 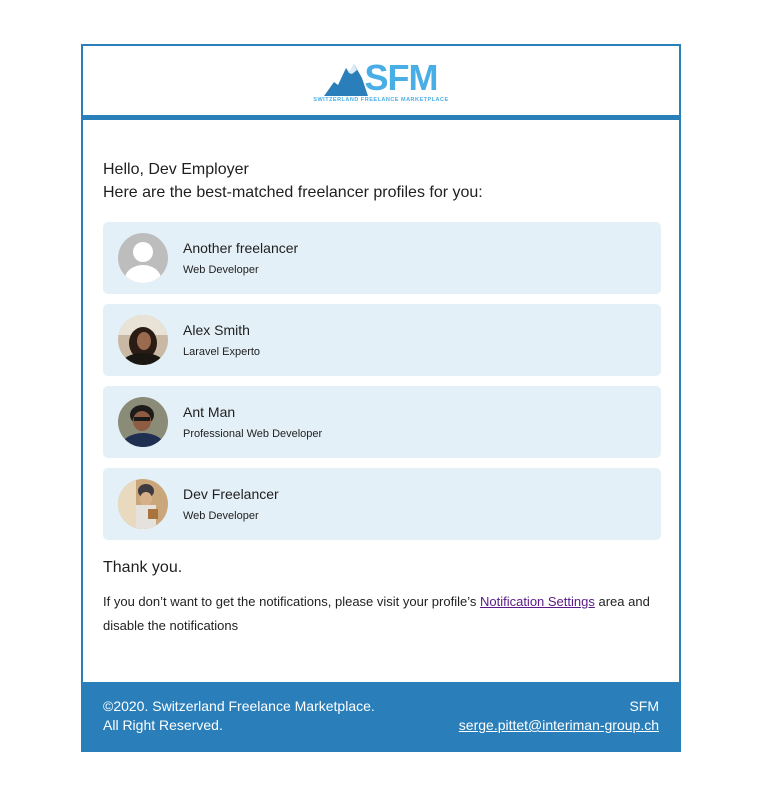 What do you see at coordinates (382, 340) in the screenshot?
I see `freelancer-card: Alex Smith Laravel Experto` at bounding box center [382, 340].